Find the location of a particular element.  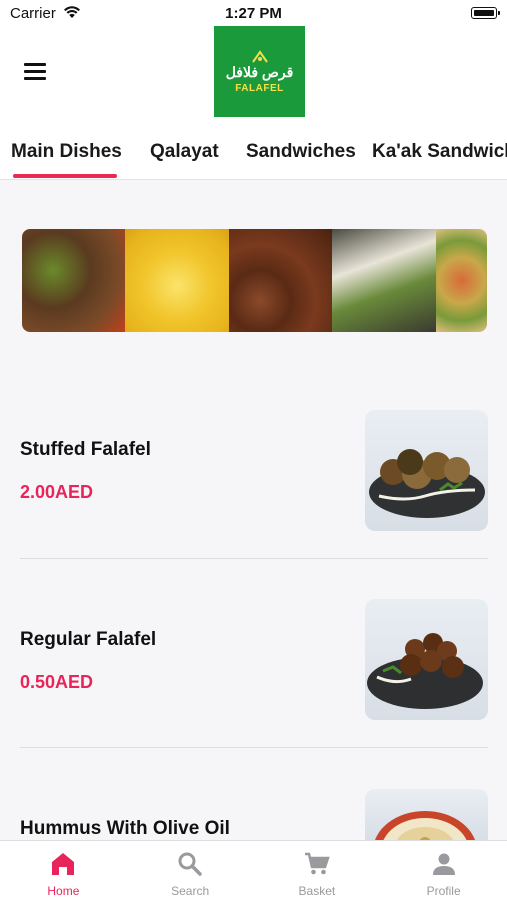

logo-mark-icon is located at coordinates (259, 56).